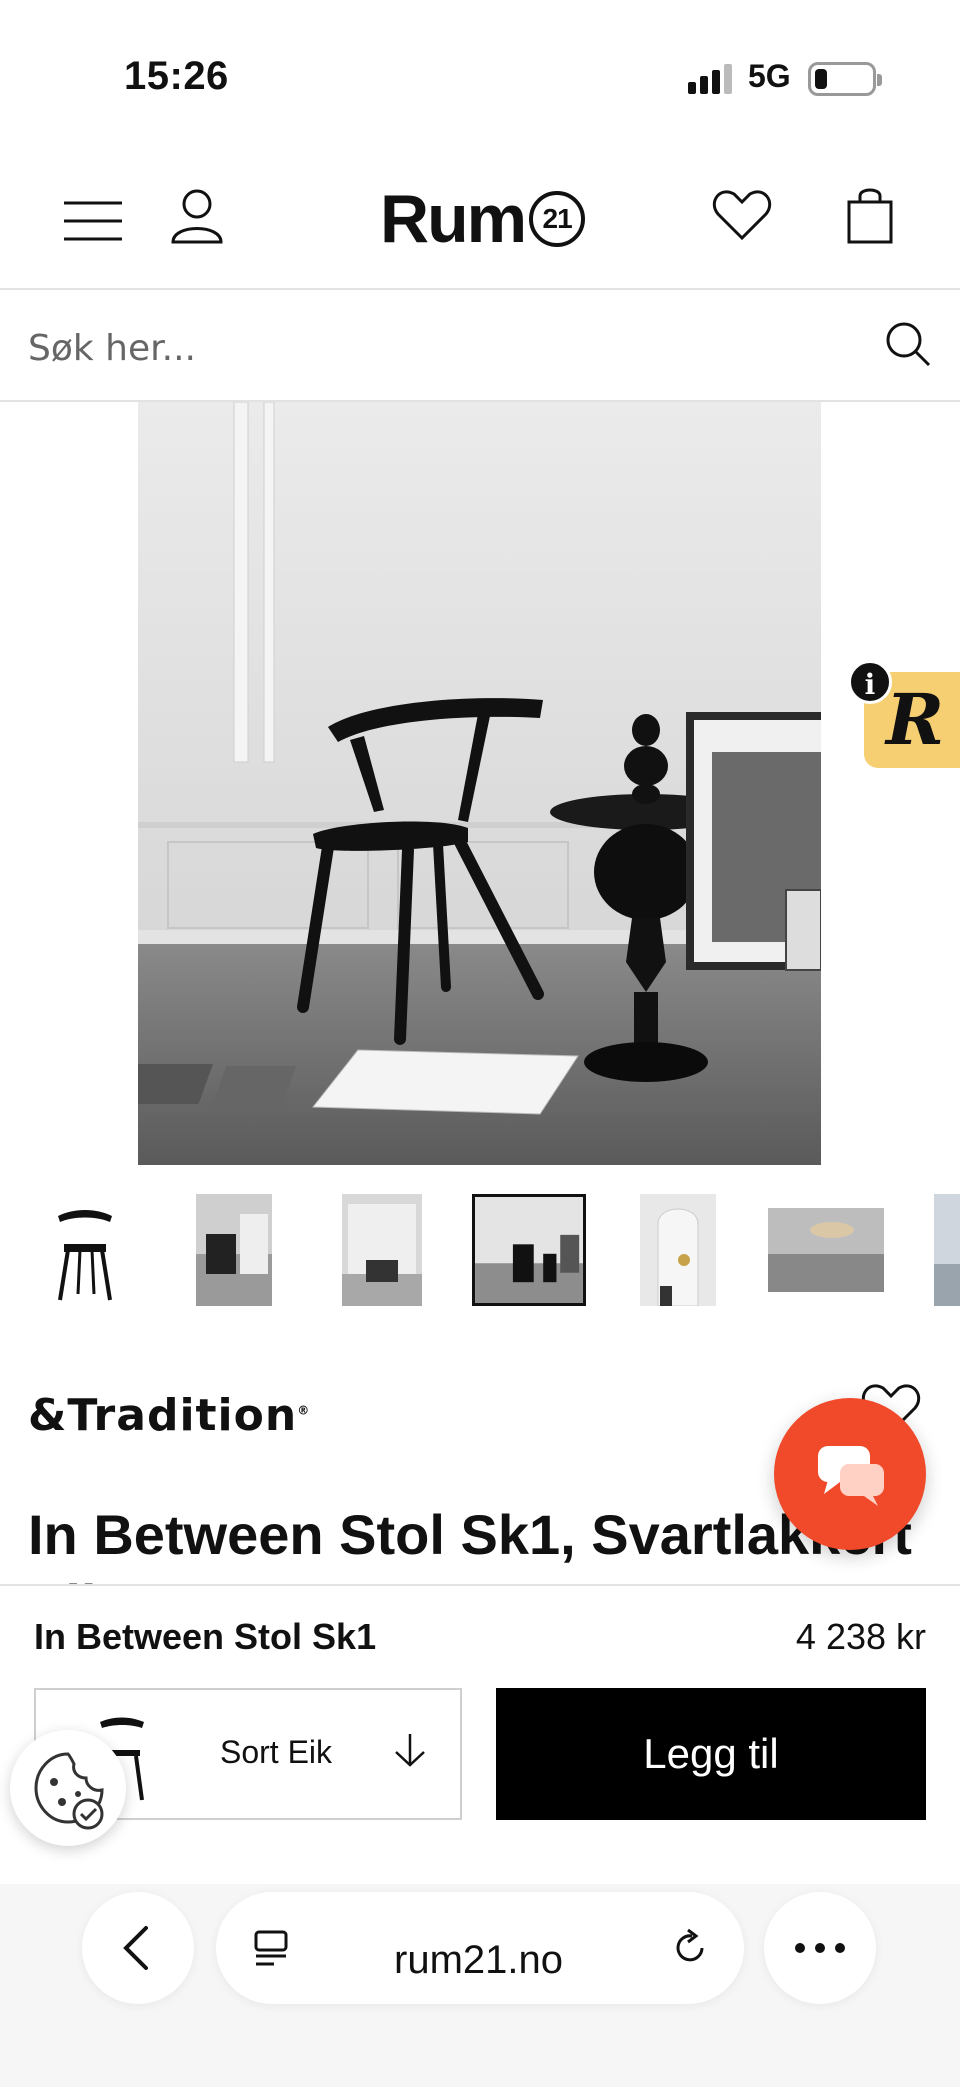 This screenshot has height=2087, width=960. What do you see at coordinates (197, 216) in the screenshot?
I see `account-icon` at bounding box center [197, 216].